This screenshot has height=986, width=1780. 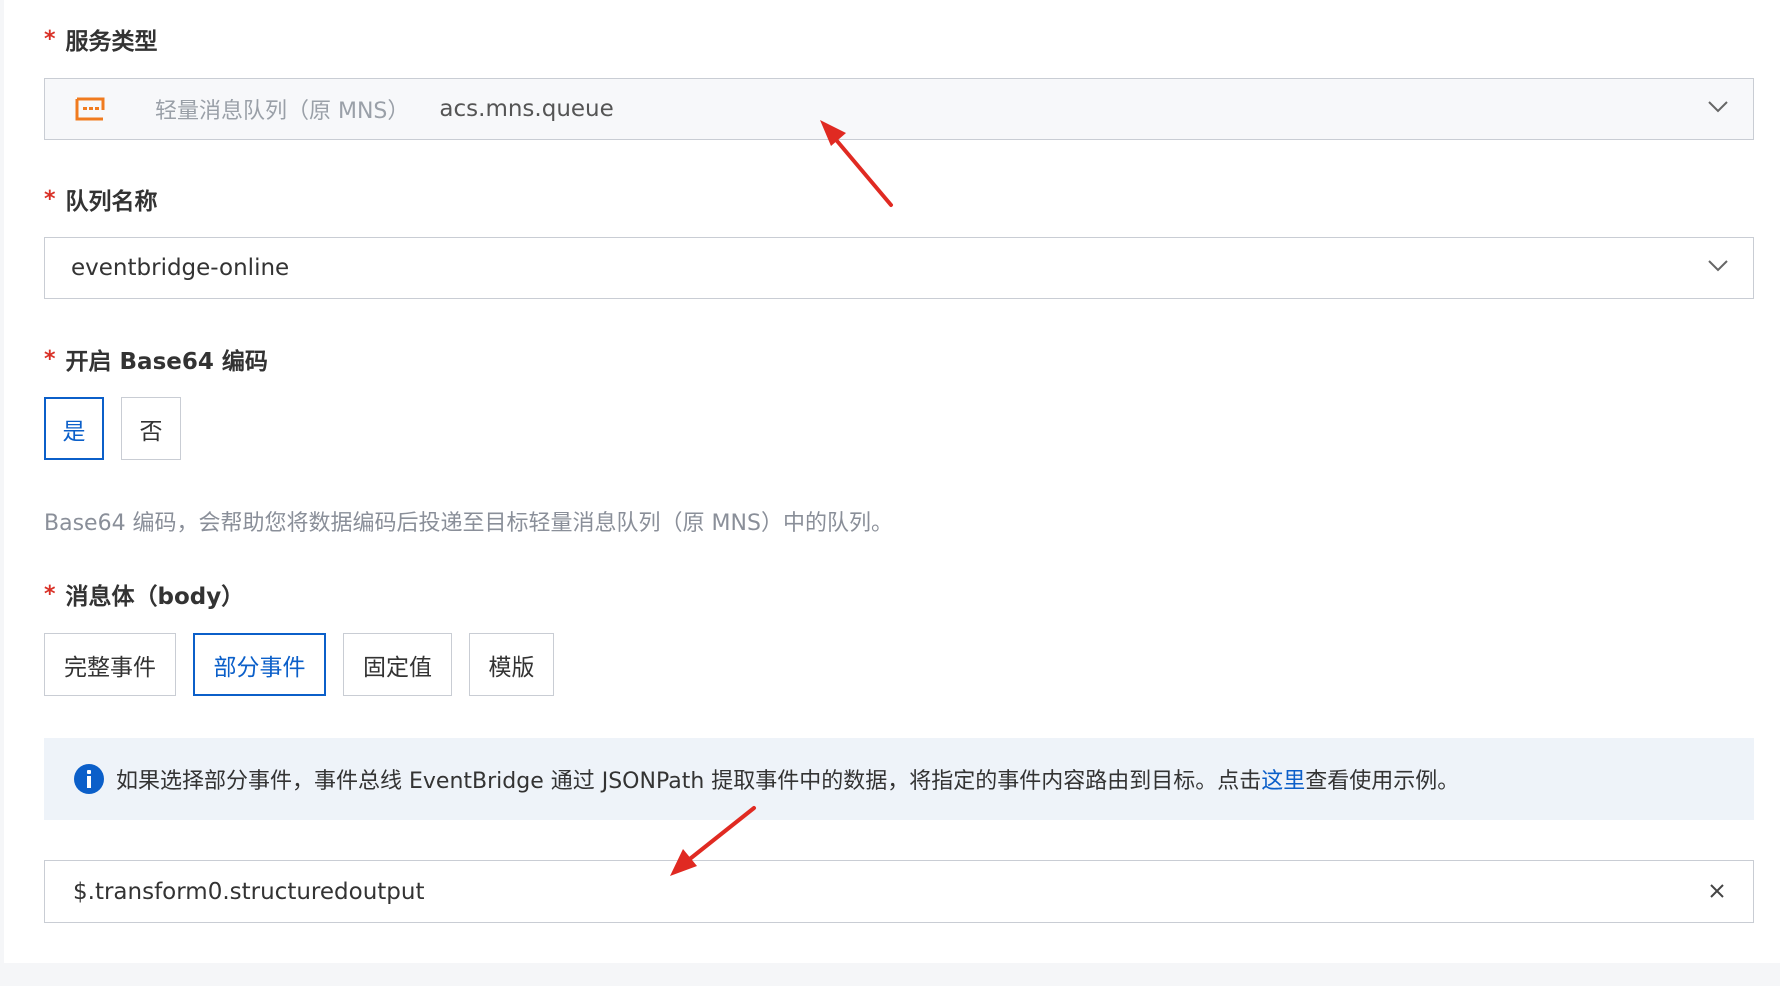 What do you see at coordinates (90, 109) in the screenshot?
I see `mns-queue-icon` at bounding box center [90, 109].